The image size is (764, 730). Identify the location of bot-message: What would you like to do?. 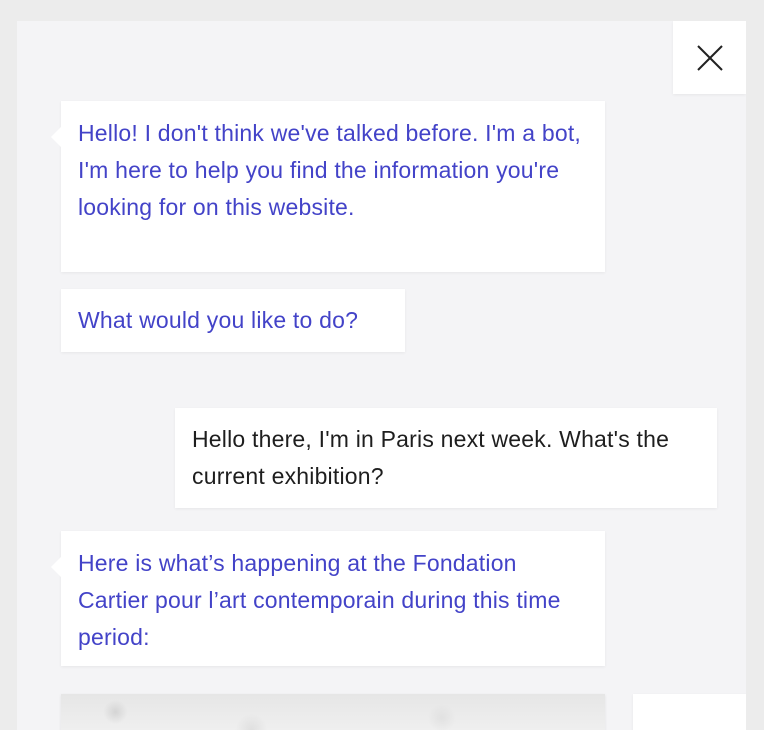
(233, 320).